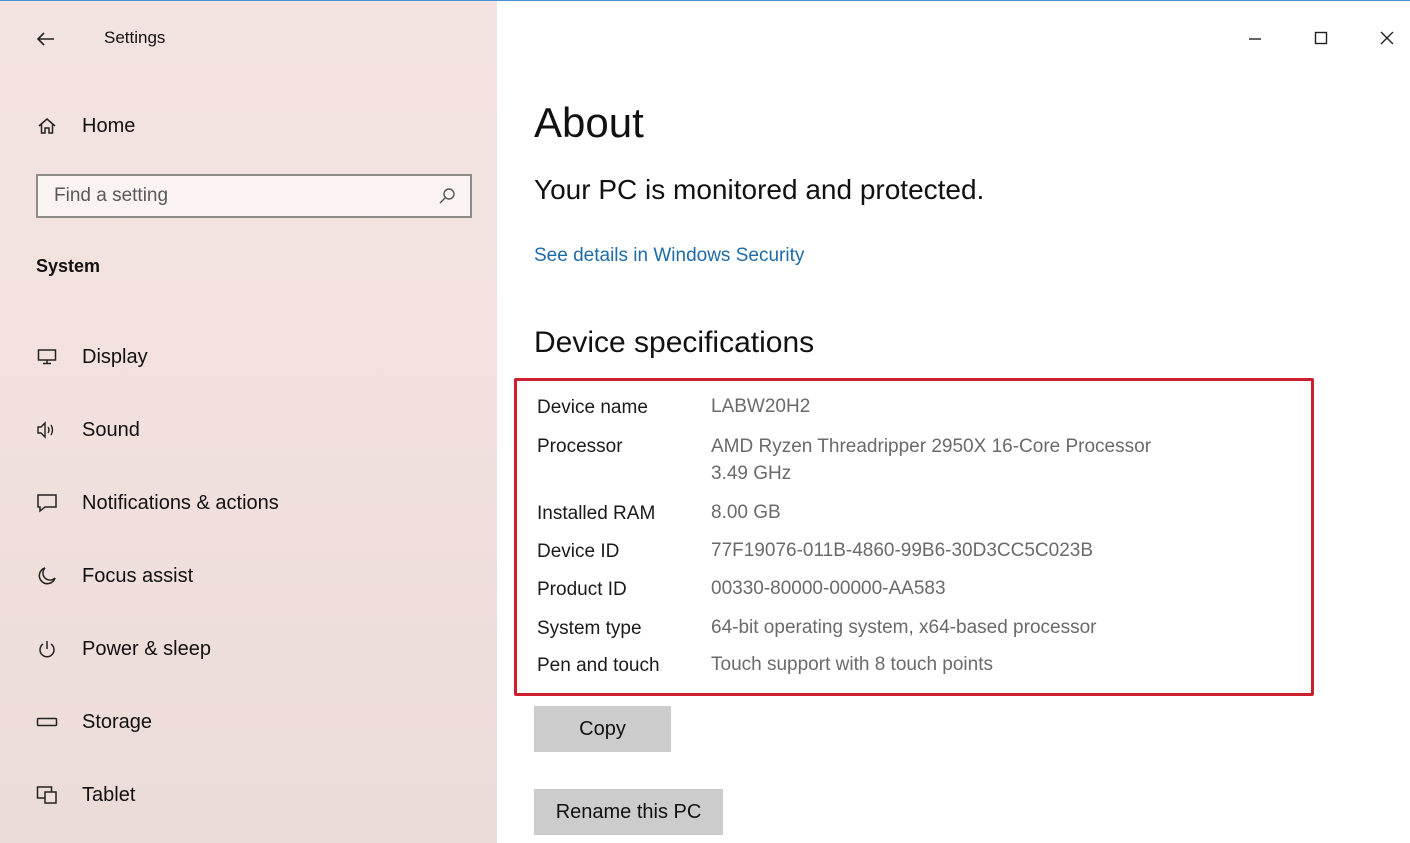 This screenshot has height=843, width=1410. I want to click on section-label-system: System, so click(68, 266).